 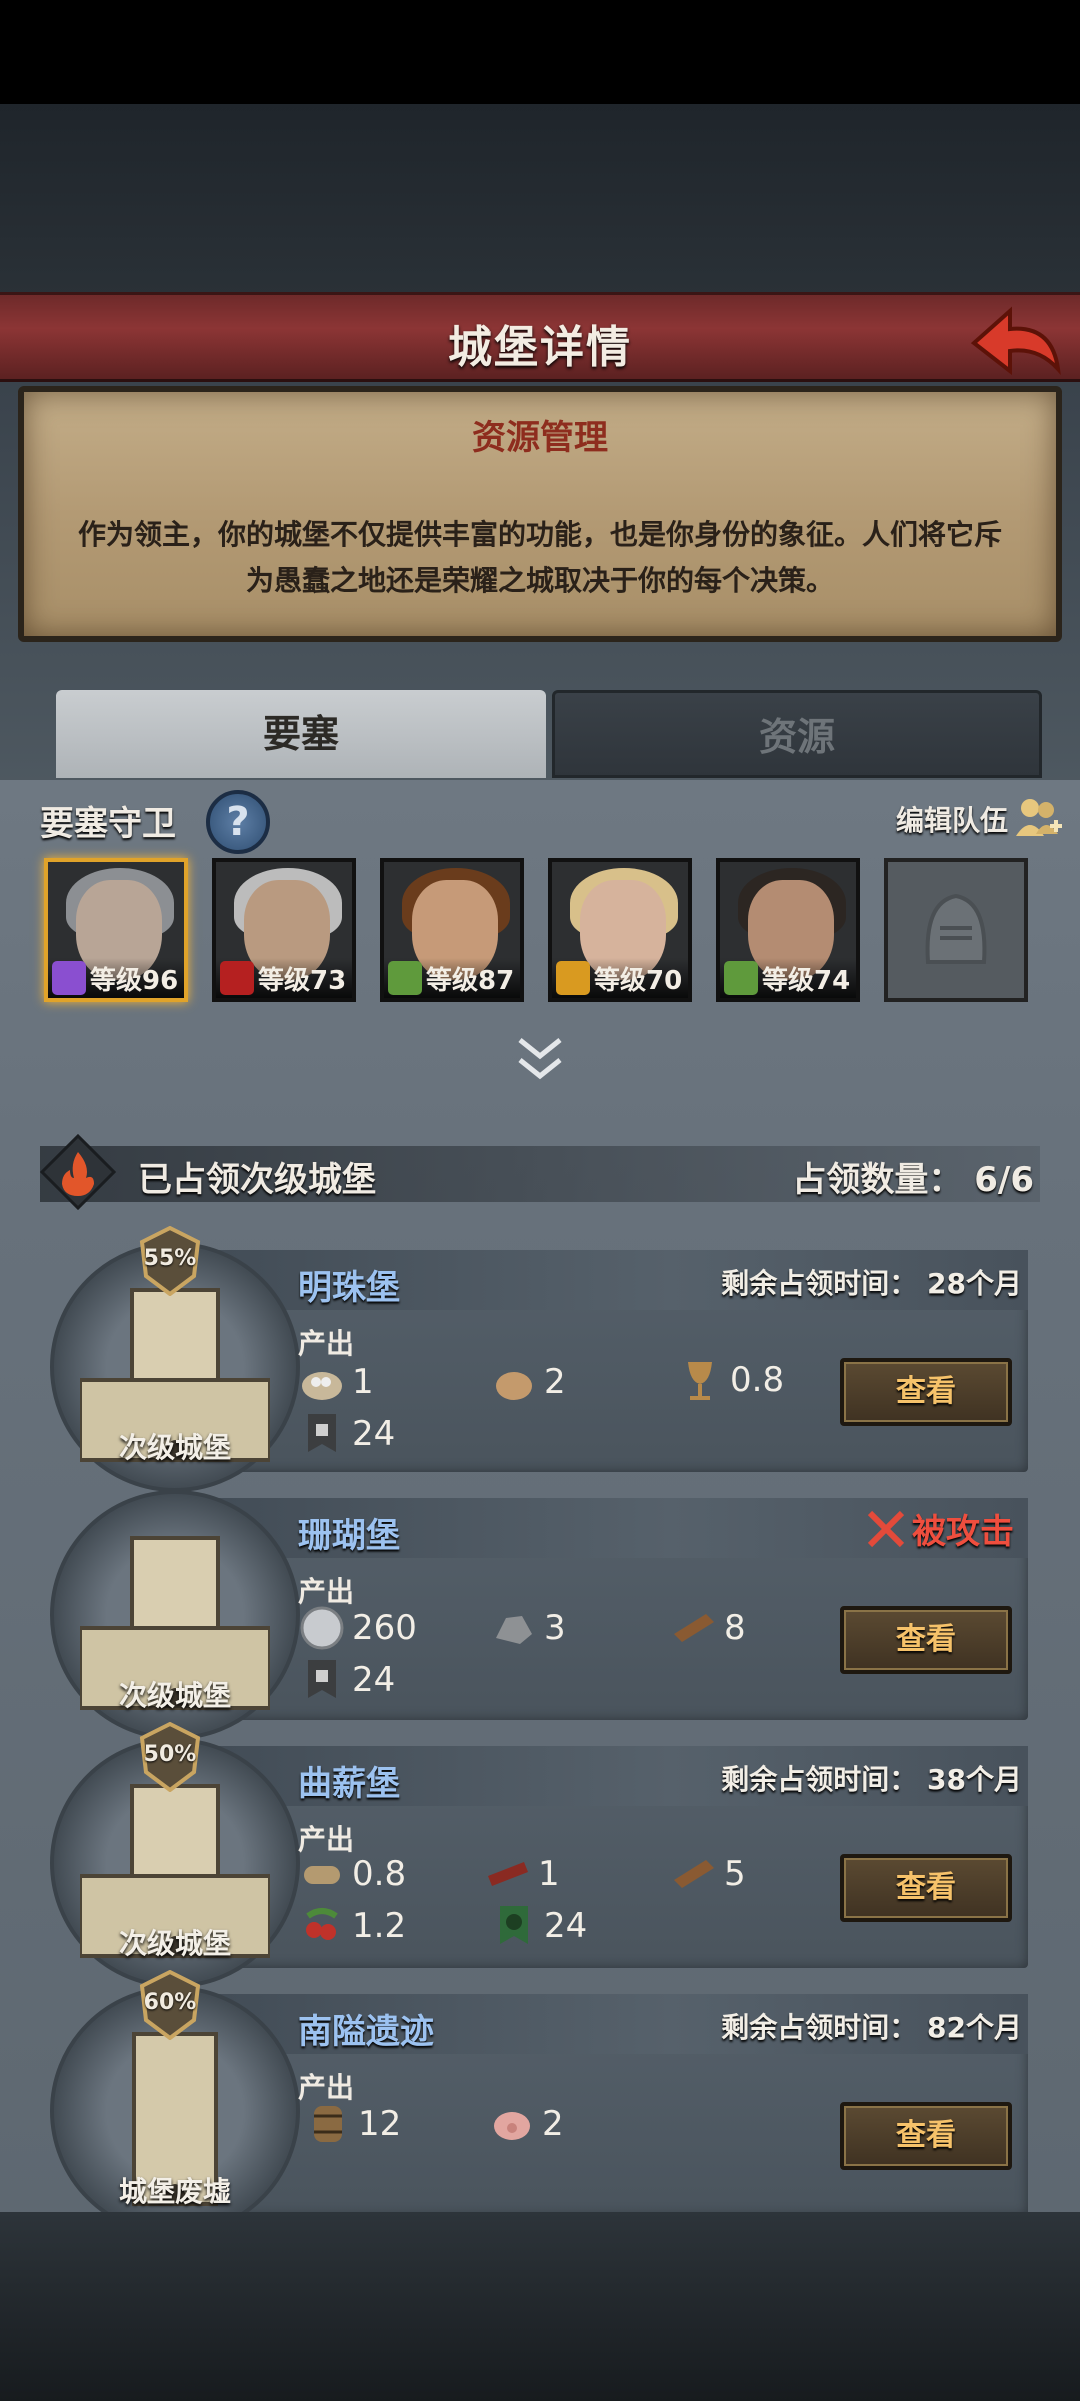 I want to click on tab-fortress: 要塞, so click(x=301, y=734).